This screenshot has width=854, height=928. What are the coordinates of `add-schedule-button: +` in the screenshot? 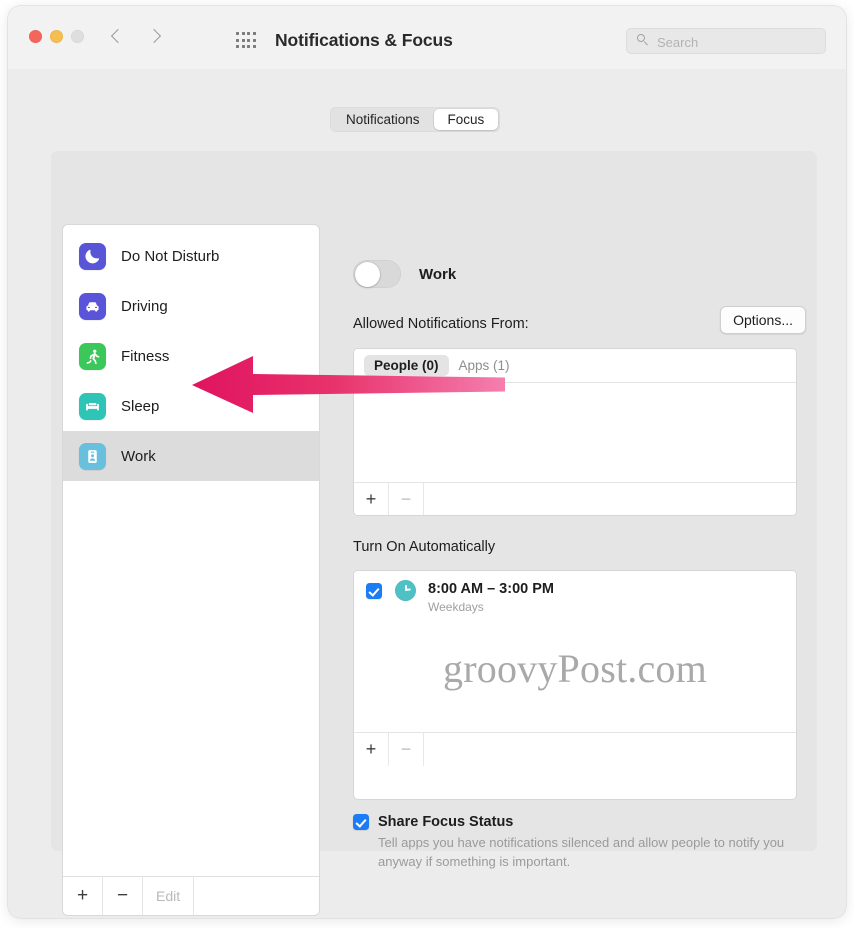 It's located at (371, 749).